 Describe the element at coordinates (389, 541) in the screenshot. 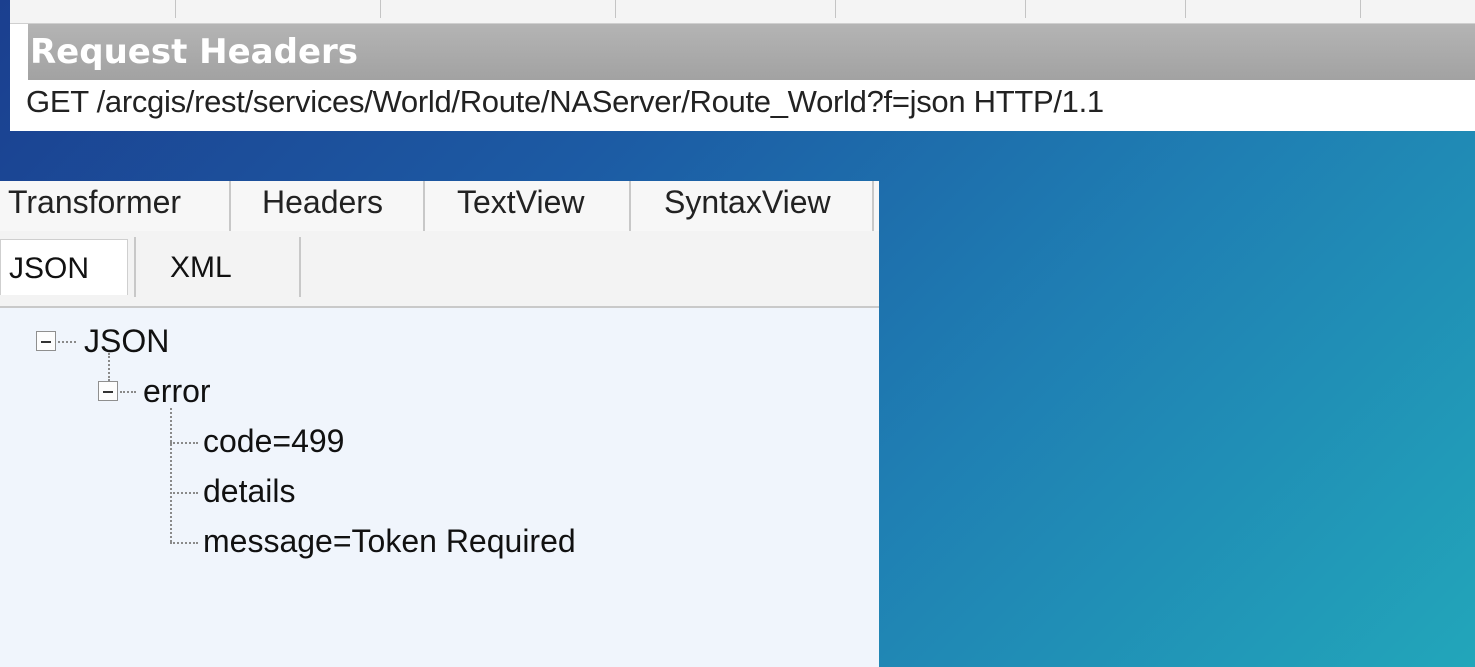

I see `tree-node-message: message=Token Required` at that location.